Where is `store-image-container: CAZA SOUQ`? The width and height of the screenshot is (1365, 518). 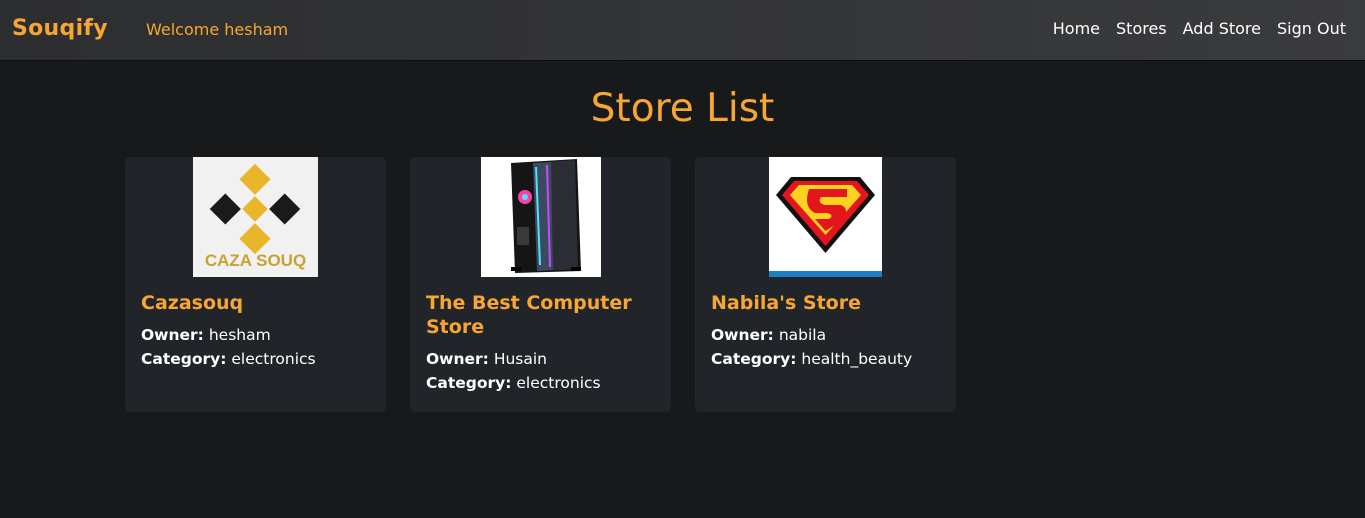 store-image-container: CAZA SOUQ is located at coordinates (255, 217).